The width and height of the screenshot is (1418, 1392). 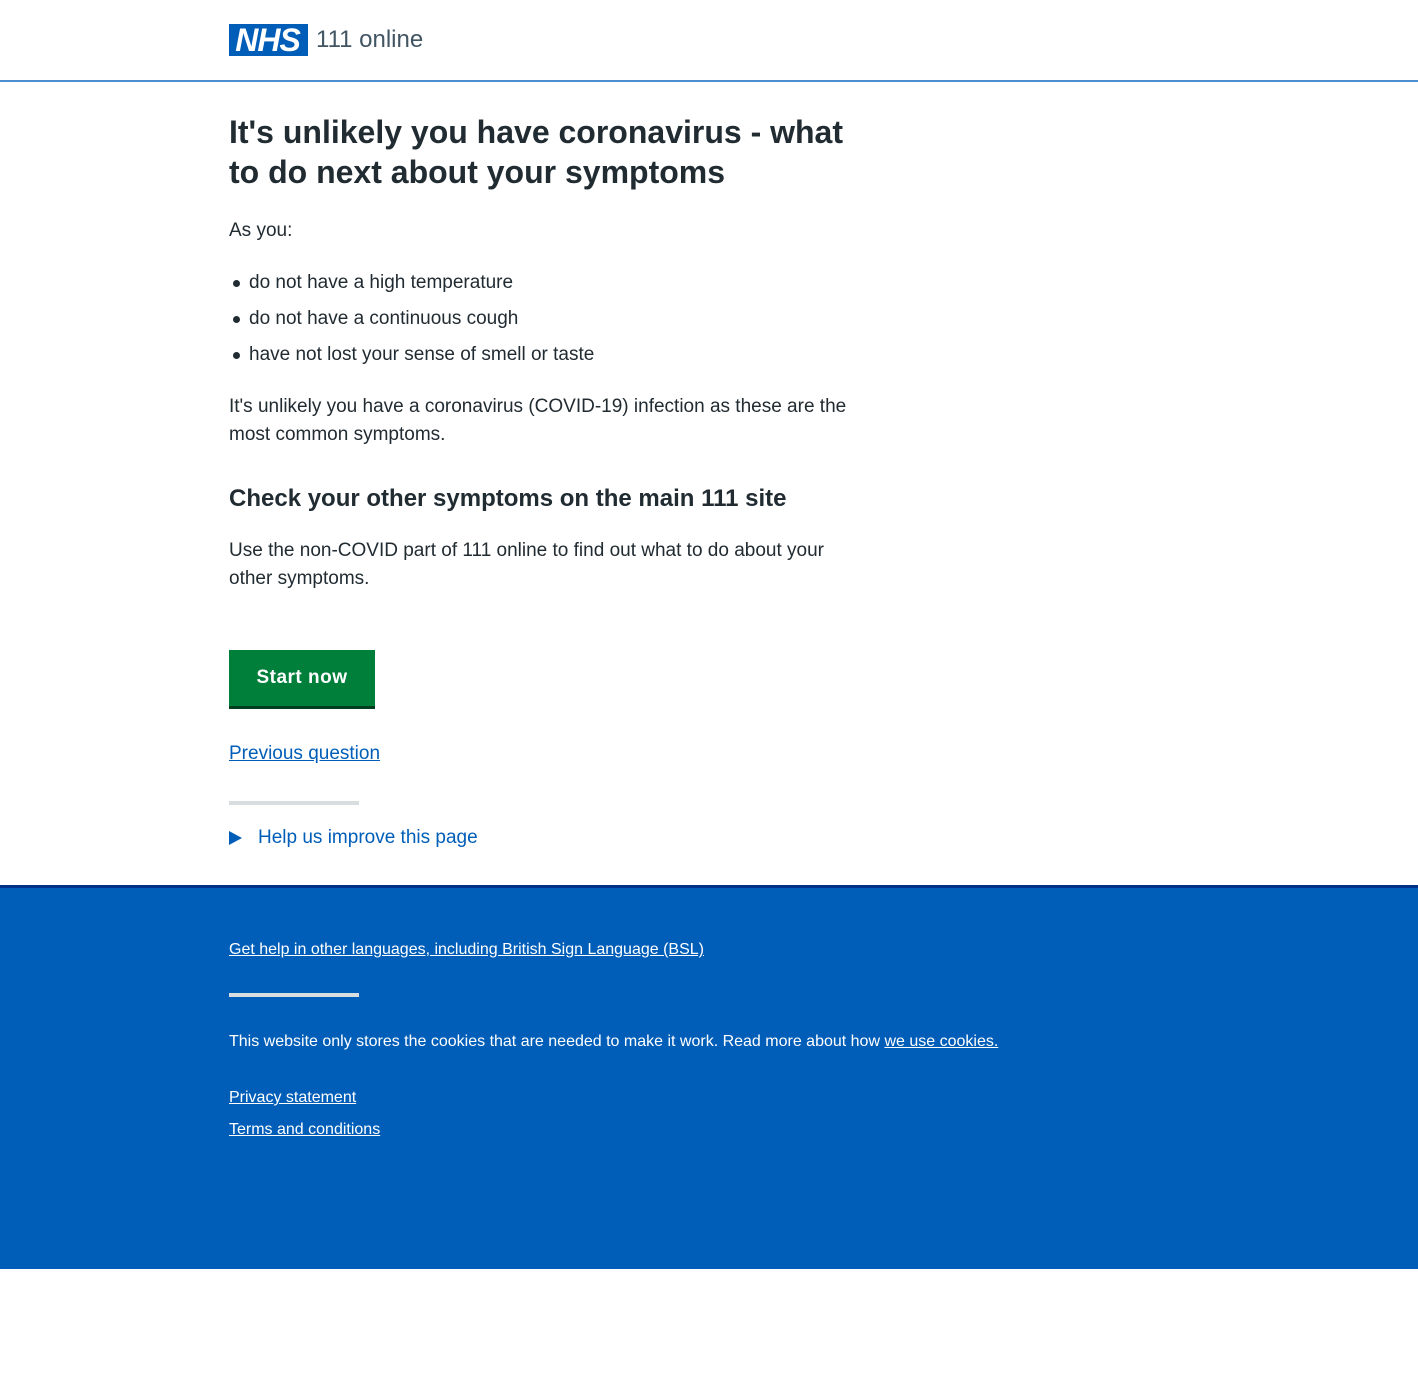 What do you see at coordinates (370, 39) in the screenshot?
I see `service-name: 111 online` at bounding box center [370, 39].